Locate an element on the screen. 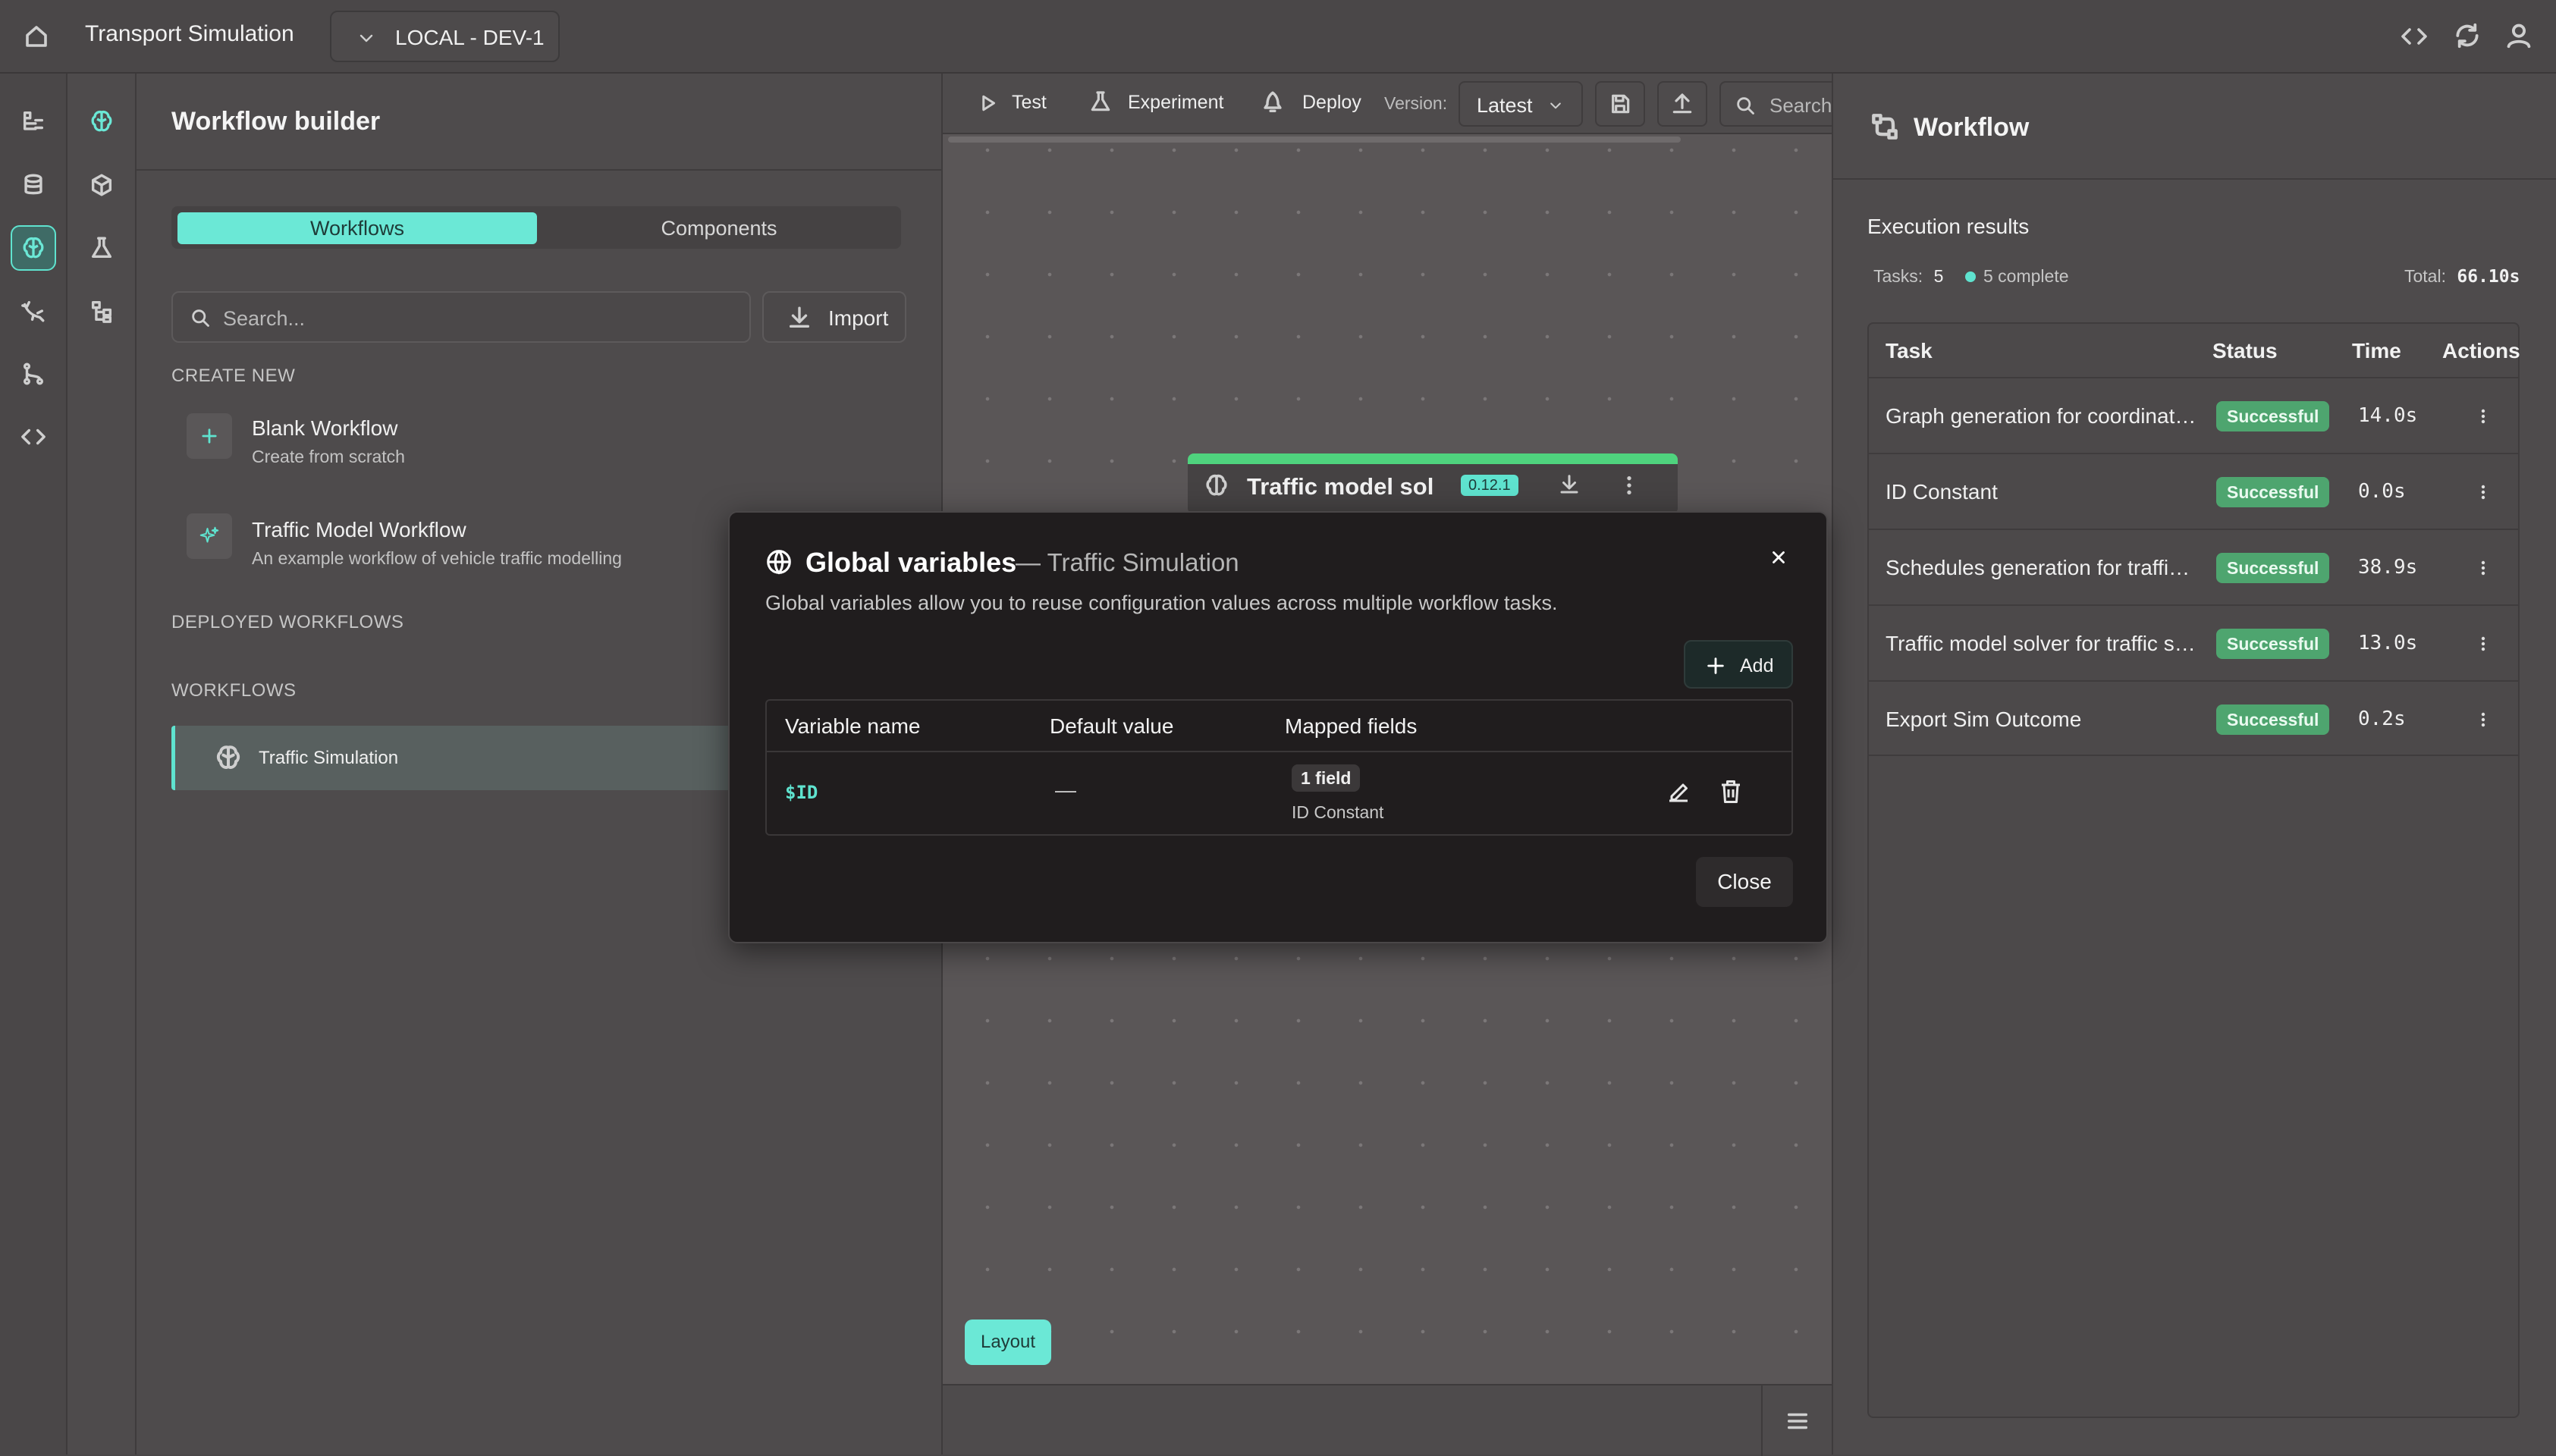 Image resolution: width=2556 pixels, height=1456 pixels. version-select: Latest is located at coordinates (1521, 104).